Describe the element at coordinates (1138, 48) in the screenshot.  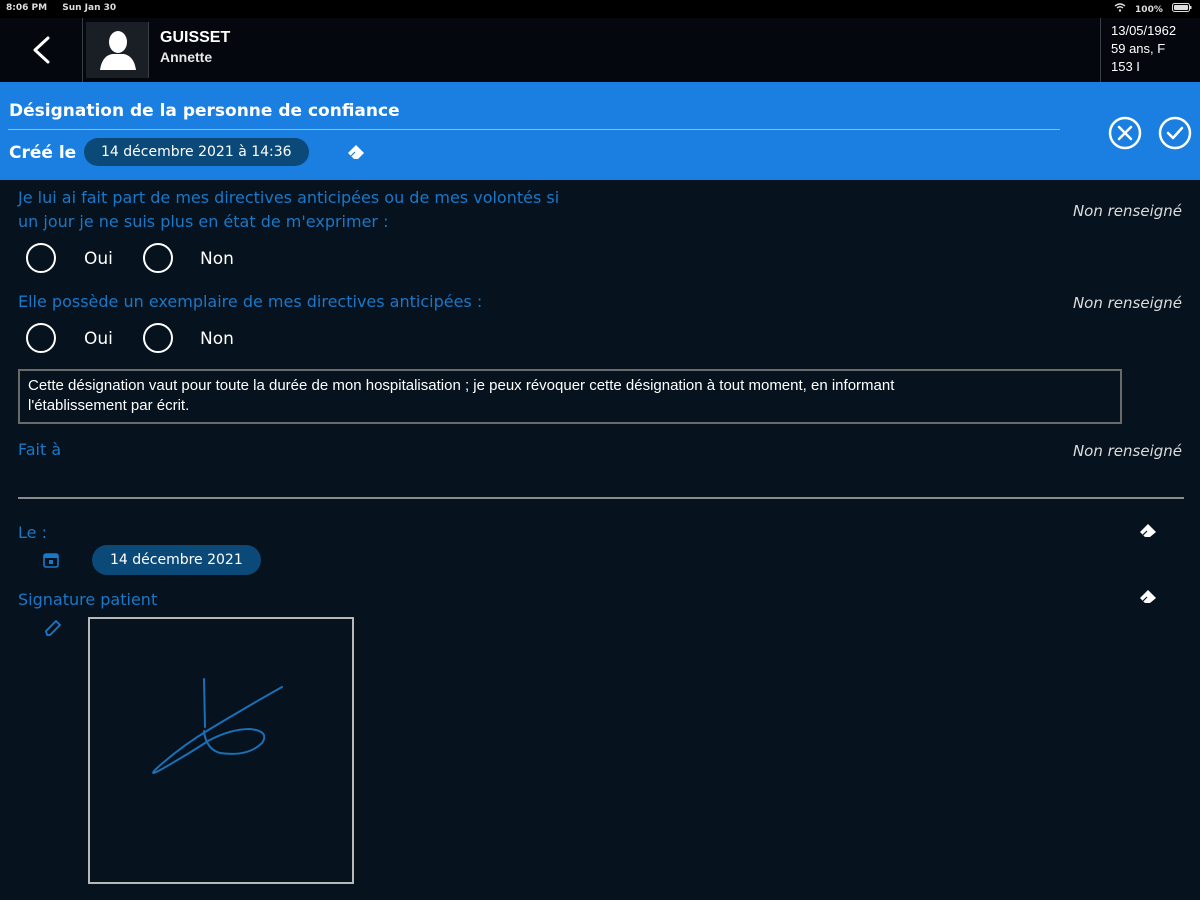
I see `patient-age-sex: 59 ans, F` at that location.